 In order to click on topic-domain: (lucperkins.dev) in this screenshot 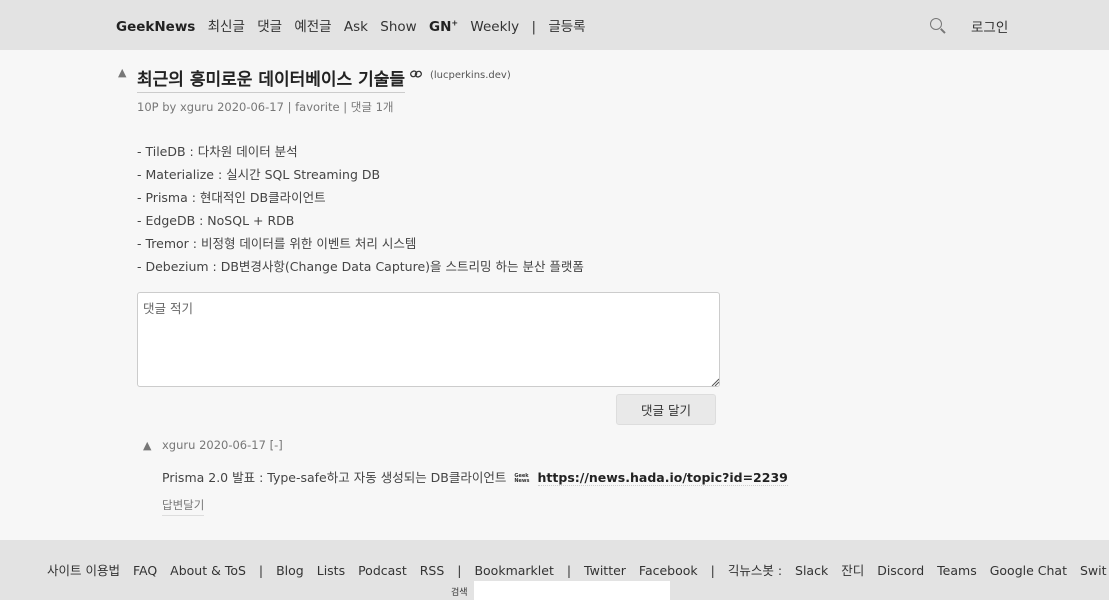, I will do `click(470, 75)`.